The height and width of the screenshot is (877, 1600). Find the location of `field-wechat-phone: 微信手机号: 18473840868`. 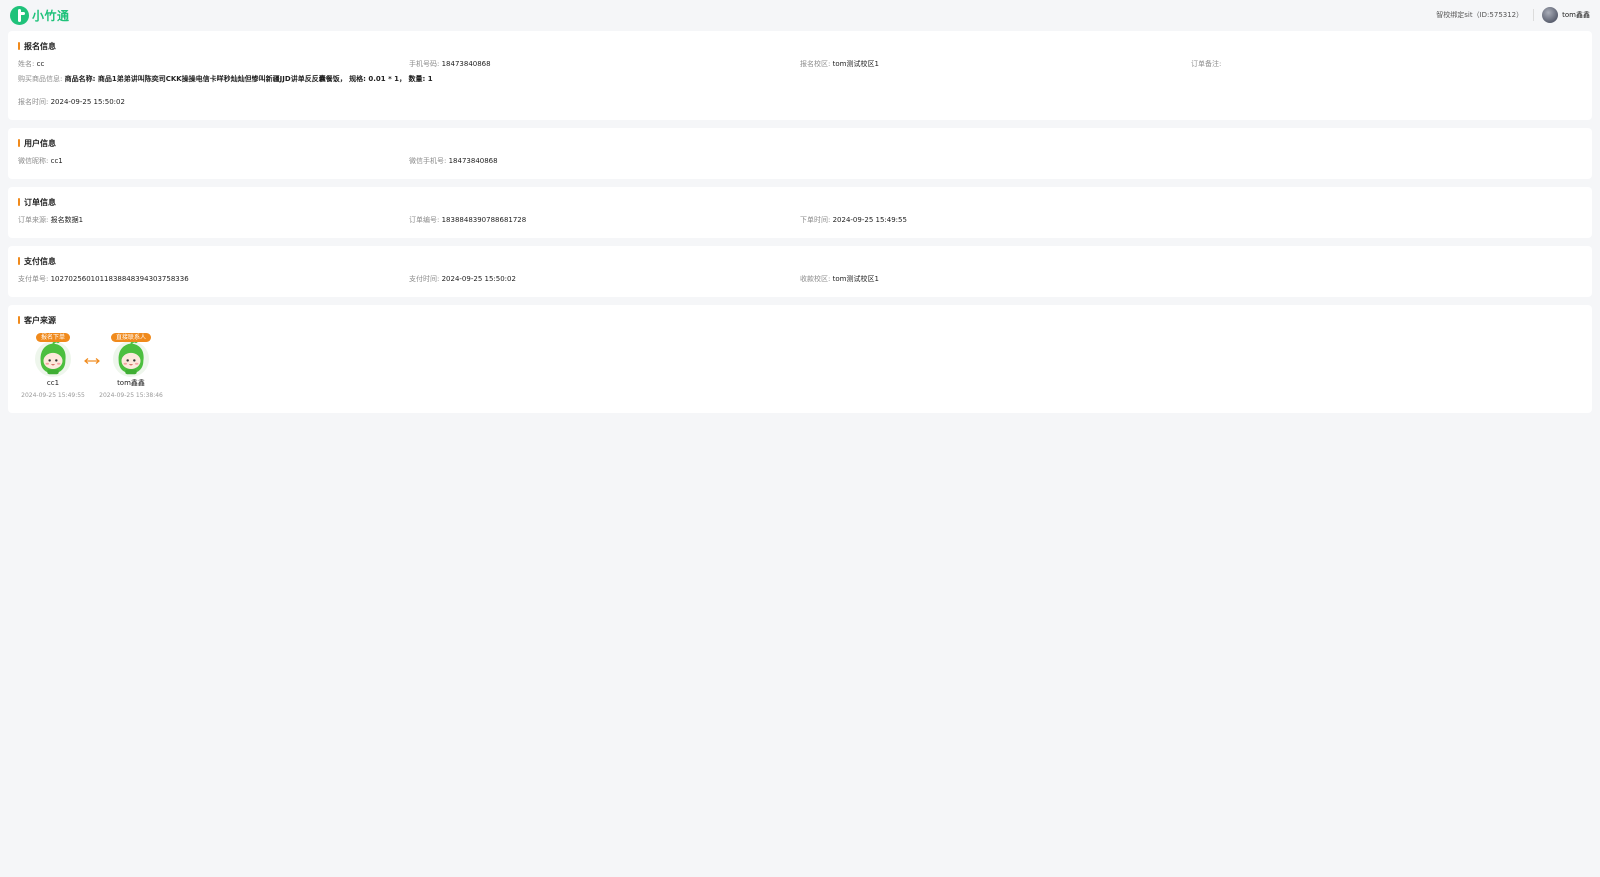

field-wechat-phone: 微信手机号: 18473840868 is located at coordinates (453, 161).